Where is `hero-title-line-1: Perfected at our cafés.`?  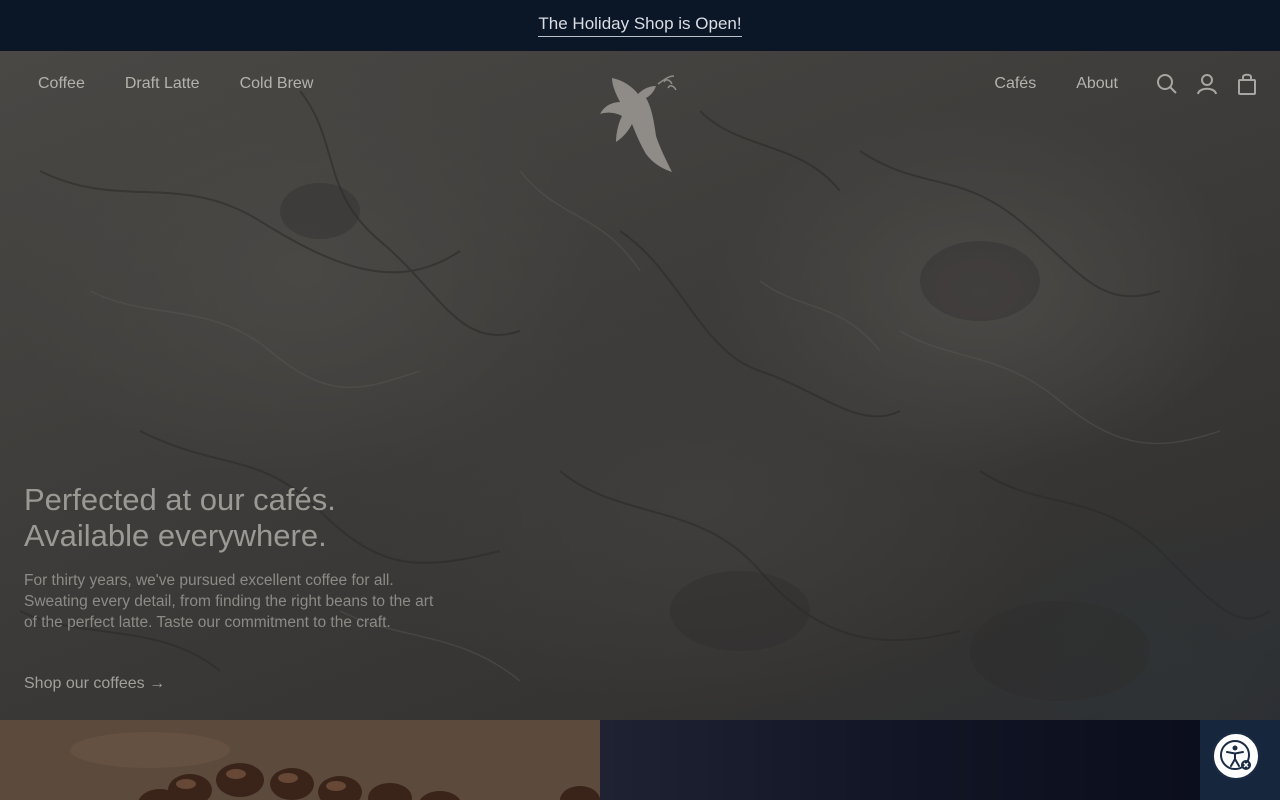
hero-title-line-1: Perfected at our cafés. is located at coordinates (180, 499).